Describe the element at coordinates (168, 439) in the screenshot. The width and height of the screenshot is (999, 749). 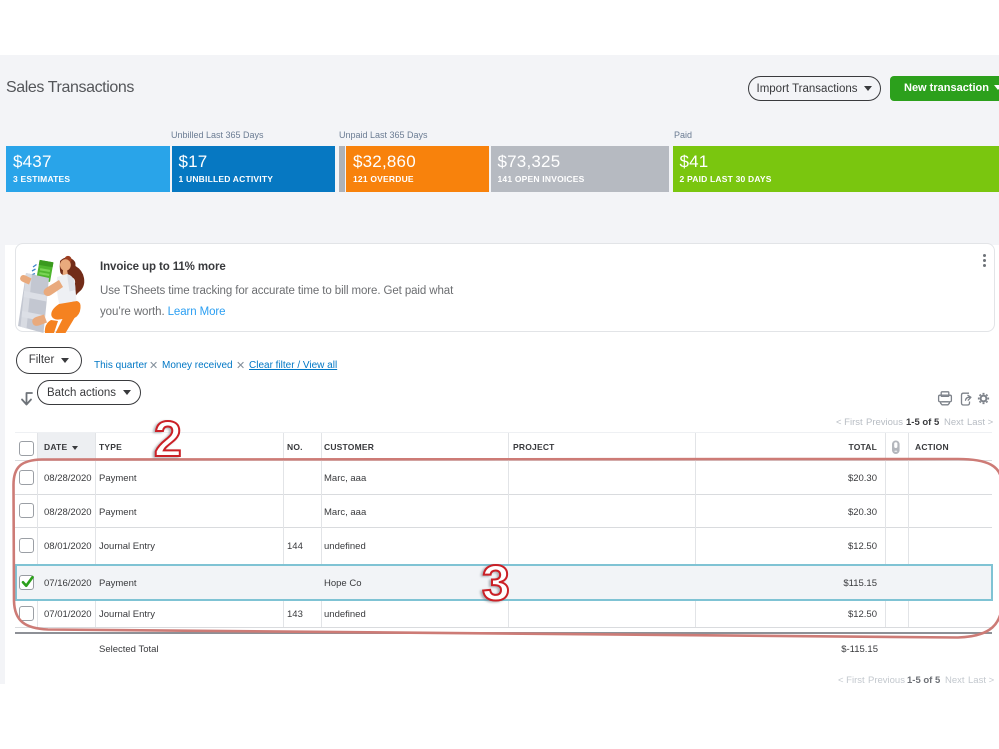
I see `svg-text: 2` at that location.